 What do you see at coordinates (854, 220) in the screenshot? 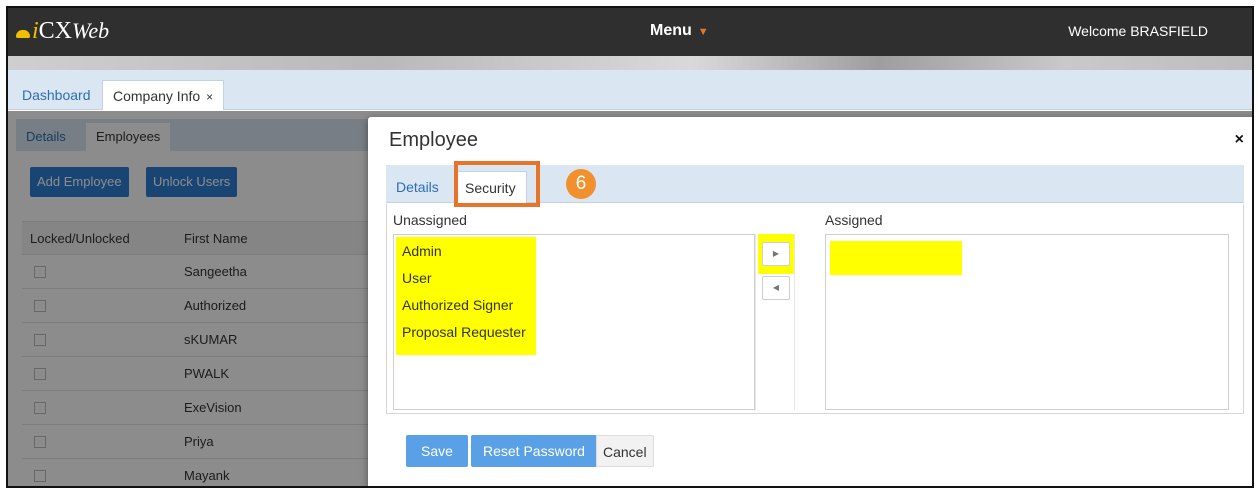
I see `assigned-label: Assigned` at bounding box center [854, 220].